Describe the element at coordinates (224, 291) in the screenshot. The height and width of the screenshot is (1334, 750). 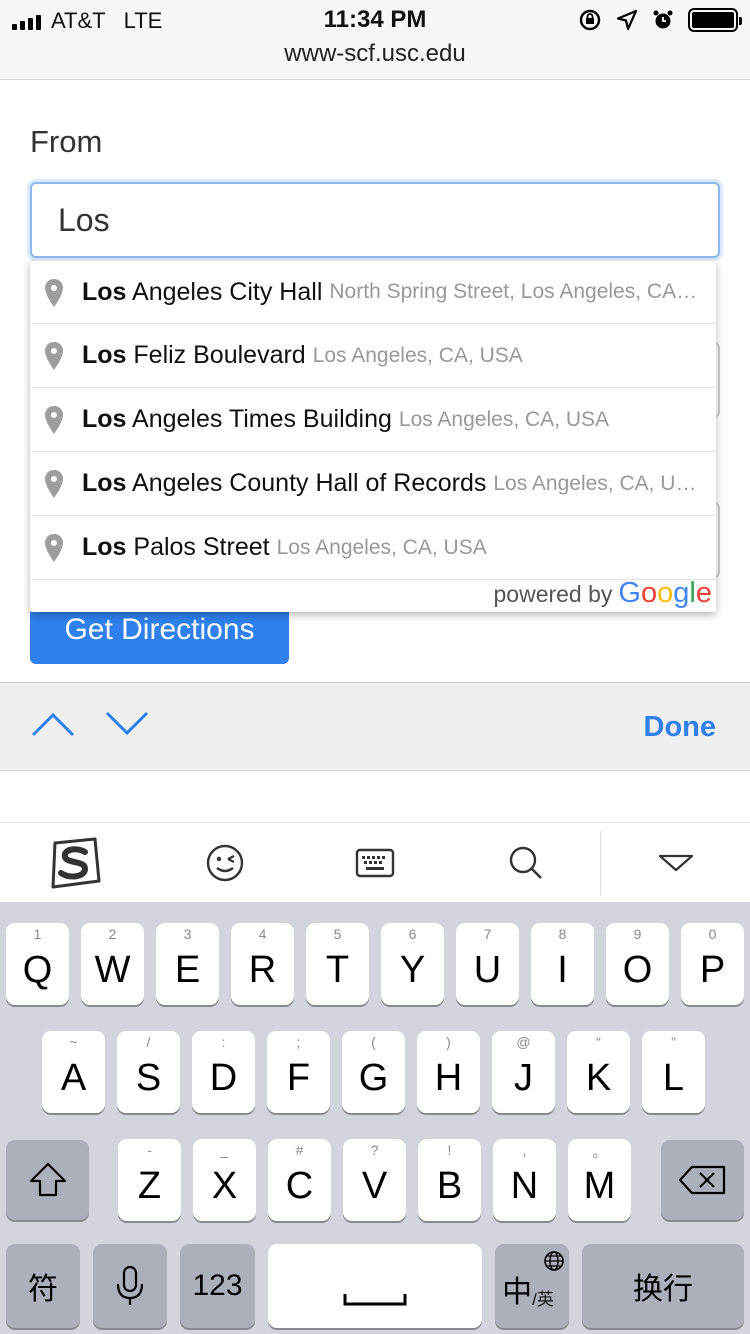
I see `suggestion-rest: Angeles City Hall` at that location.